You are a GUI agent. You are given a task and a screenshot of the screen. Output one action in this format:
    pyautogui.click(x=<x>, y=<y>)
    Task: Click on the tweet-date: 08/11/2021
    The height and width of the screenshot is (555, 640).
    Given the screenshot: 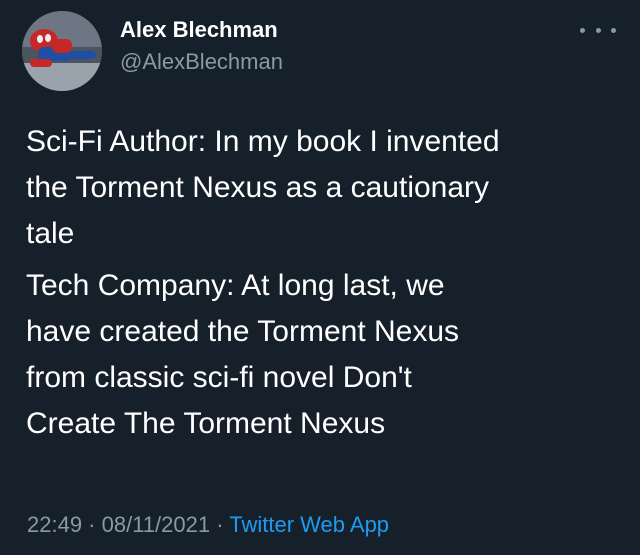 What is the action you would take?
    pyautogui.click(x=156, y=524)
    